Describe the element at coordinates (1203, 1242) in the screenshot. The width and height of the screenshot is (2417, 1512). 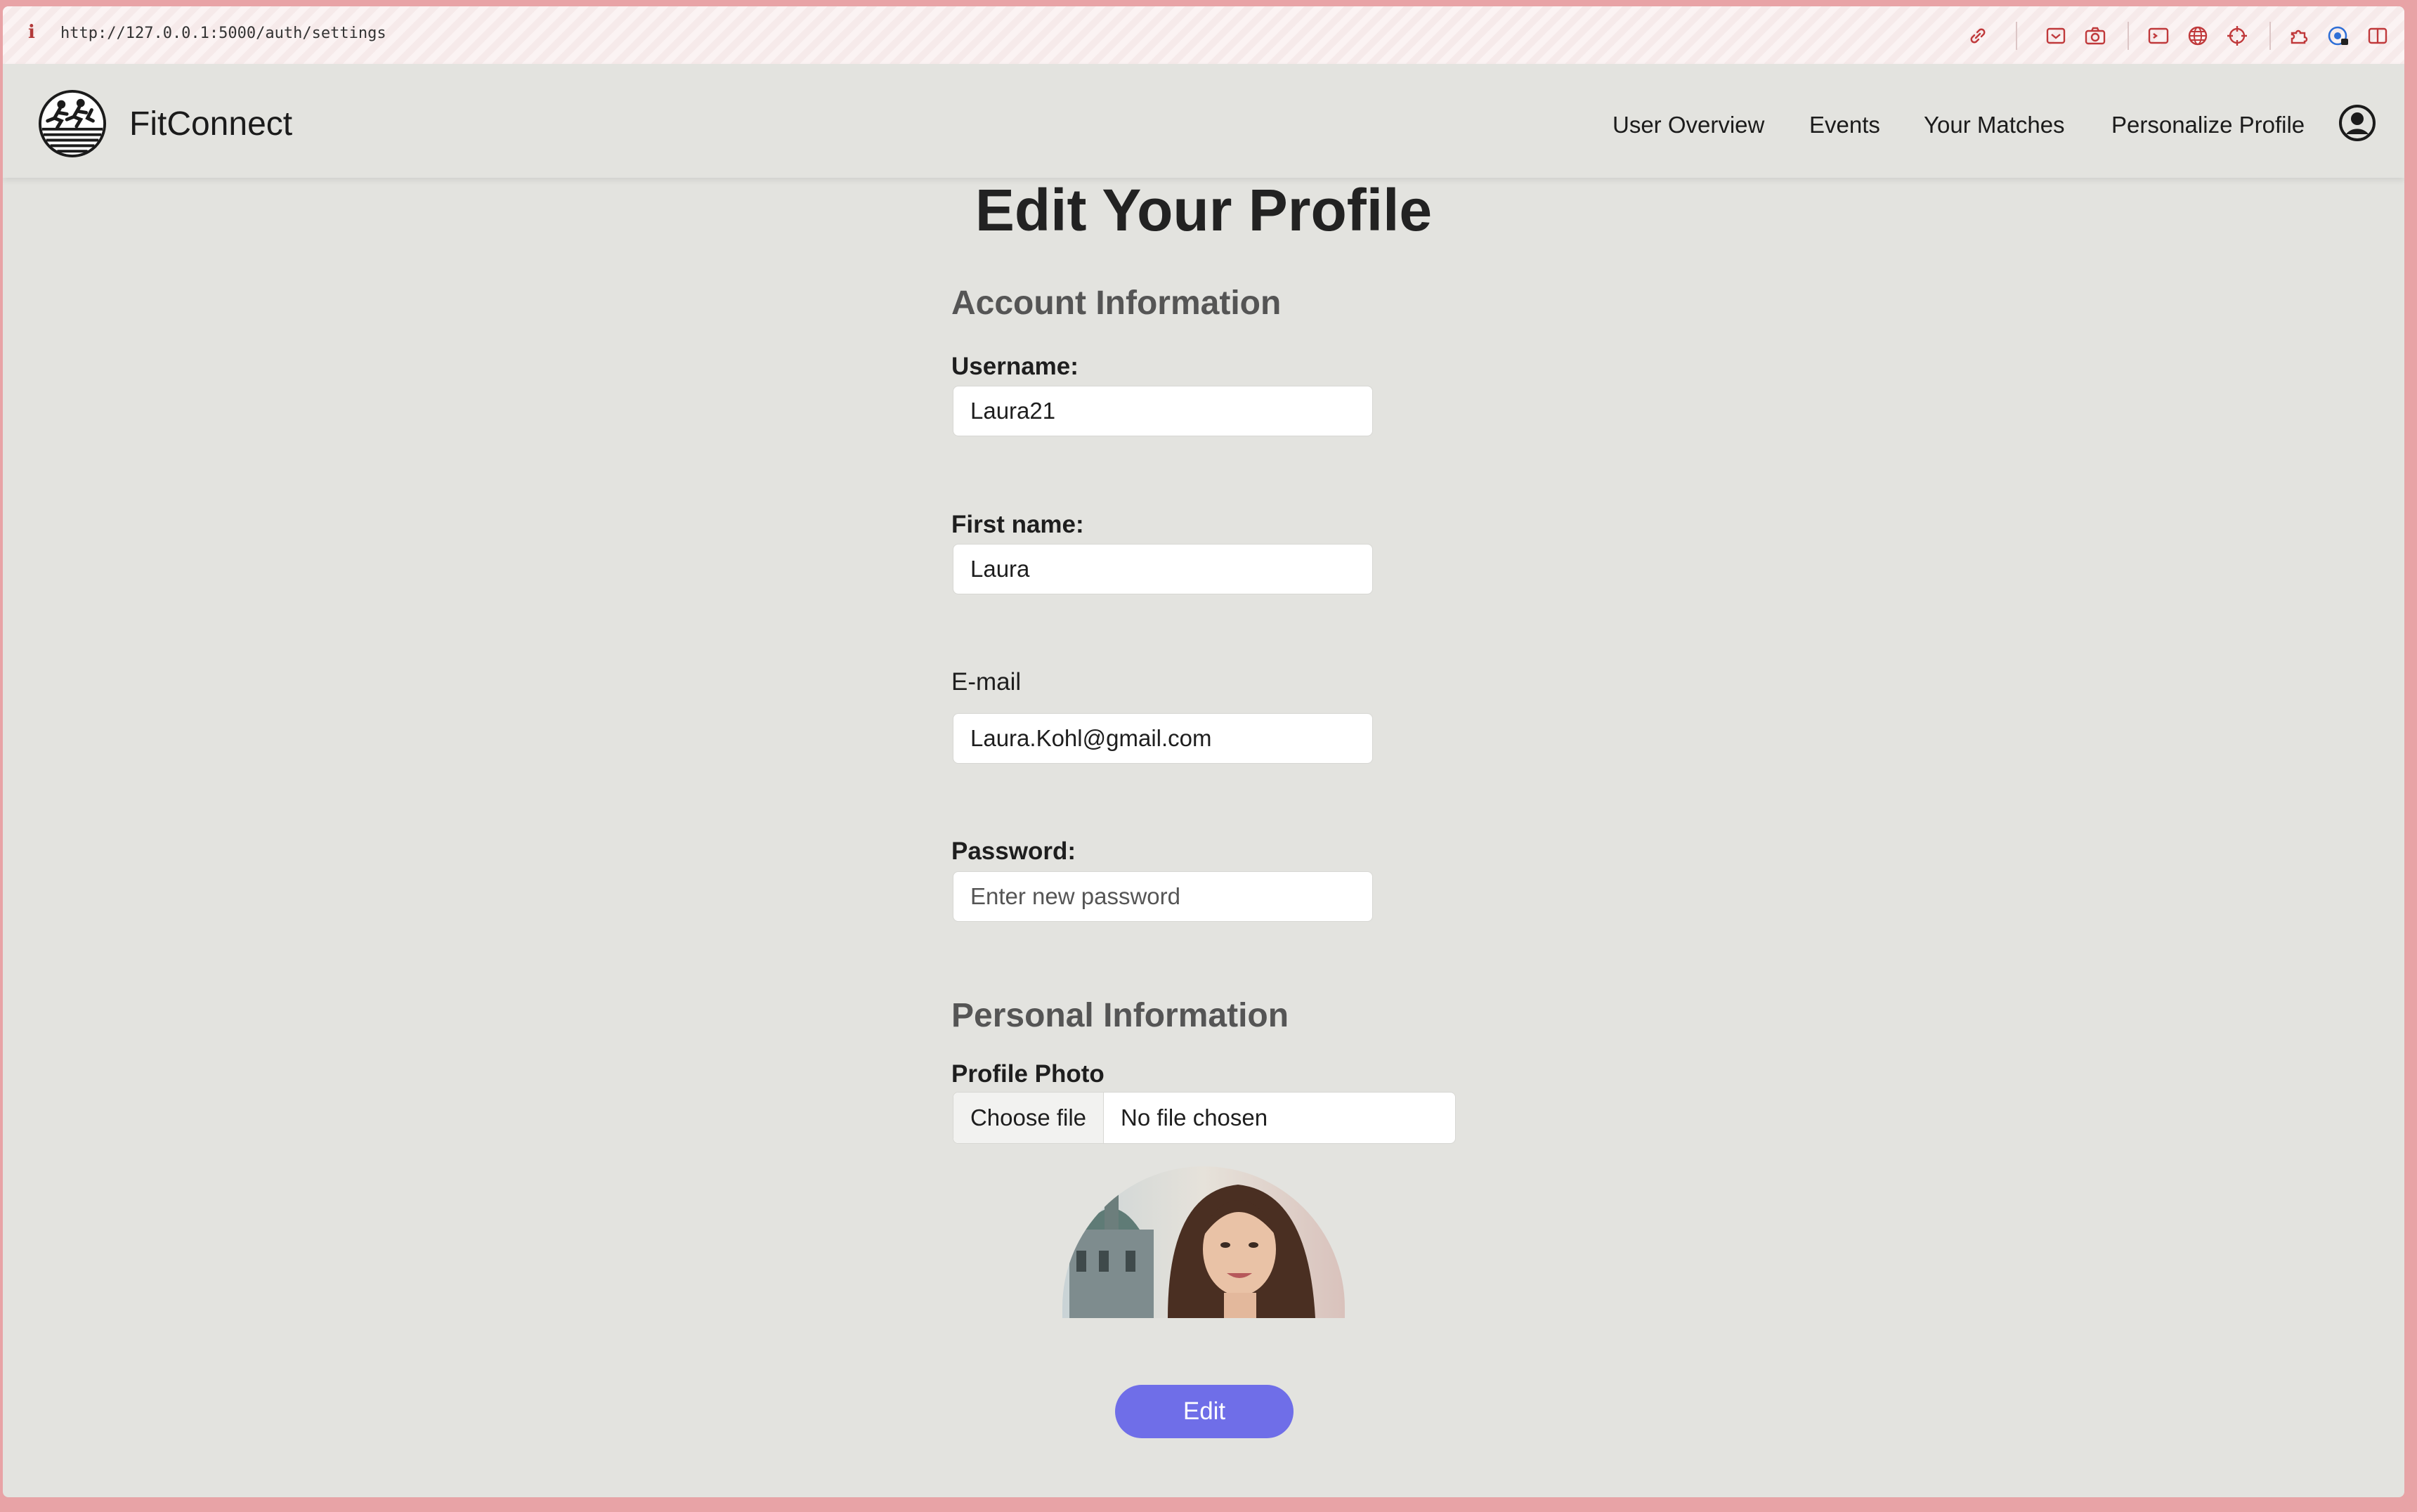
I see `profile-photo` at that location.